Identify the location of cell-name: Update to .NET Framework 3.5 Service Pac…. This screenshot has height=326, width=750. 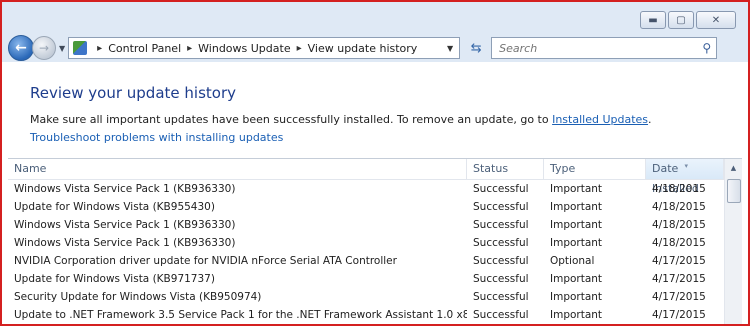
(240, 315).